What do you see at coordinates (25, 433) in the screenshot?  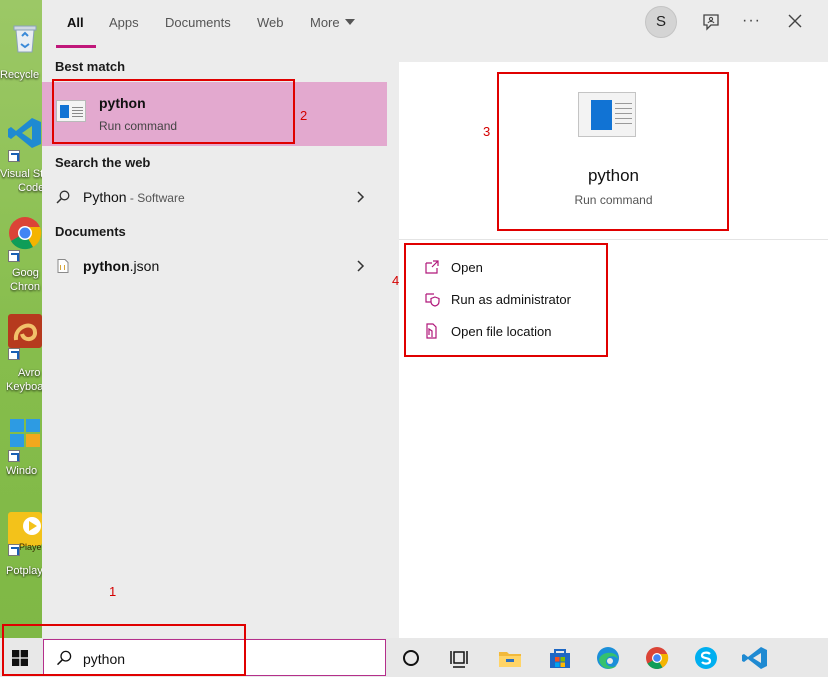 I see `windows-icon` at bounding box center [25, 433].